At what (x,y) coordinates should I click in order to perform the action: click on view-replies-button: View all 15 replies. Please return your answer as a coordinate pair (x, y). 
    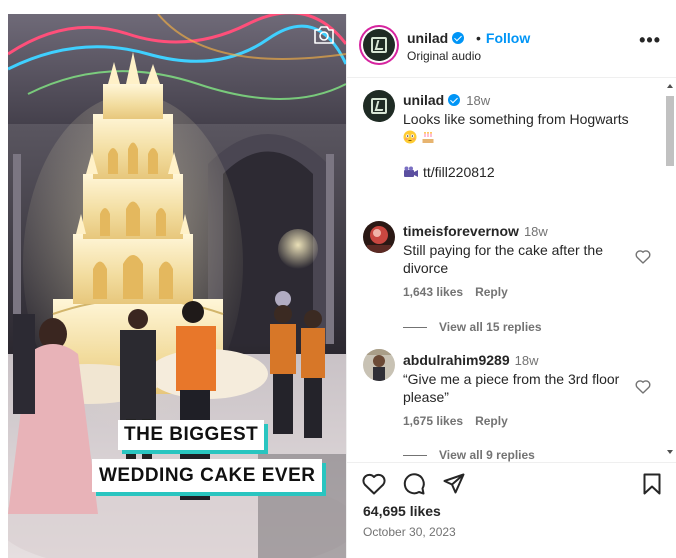
    Looking at the image, I should click on (472, 327).